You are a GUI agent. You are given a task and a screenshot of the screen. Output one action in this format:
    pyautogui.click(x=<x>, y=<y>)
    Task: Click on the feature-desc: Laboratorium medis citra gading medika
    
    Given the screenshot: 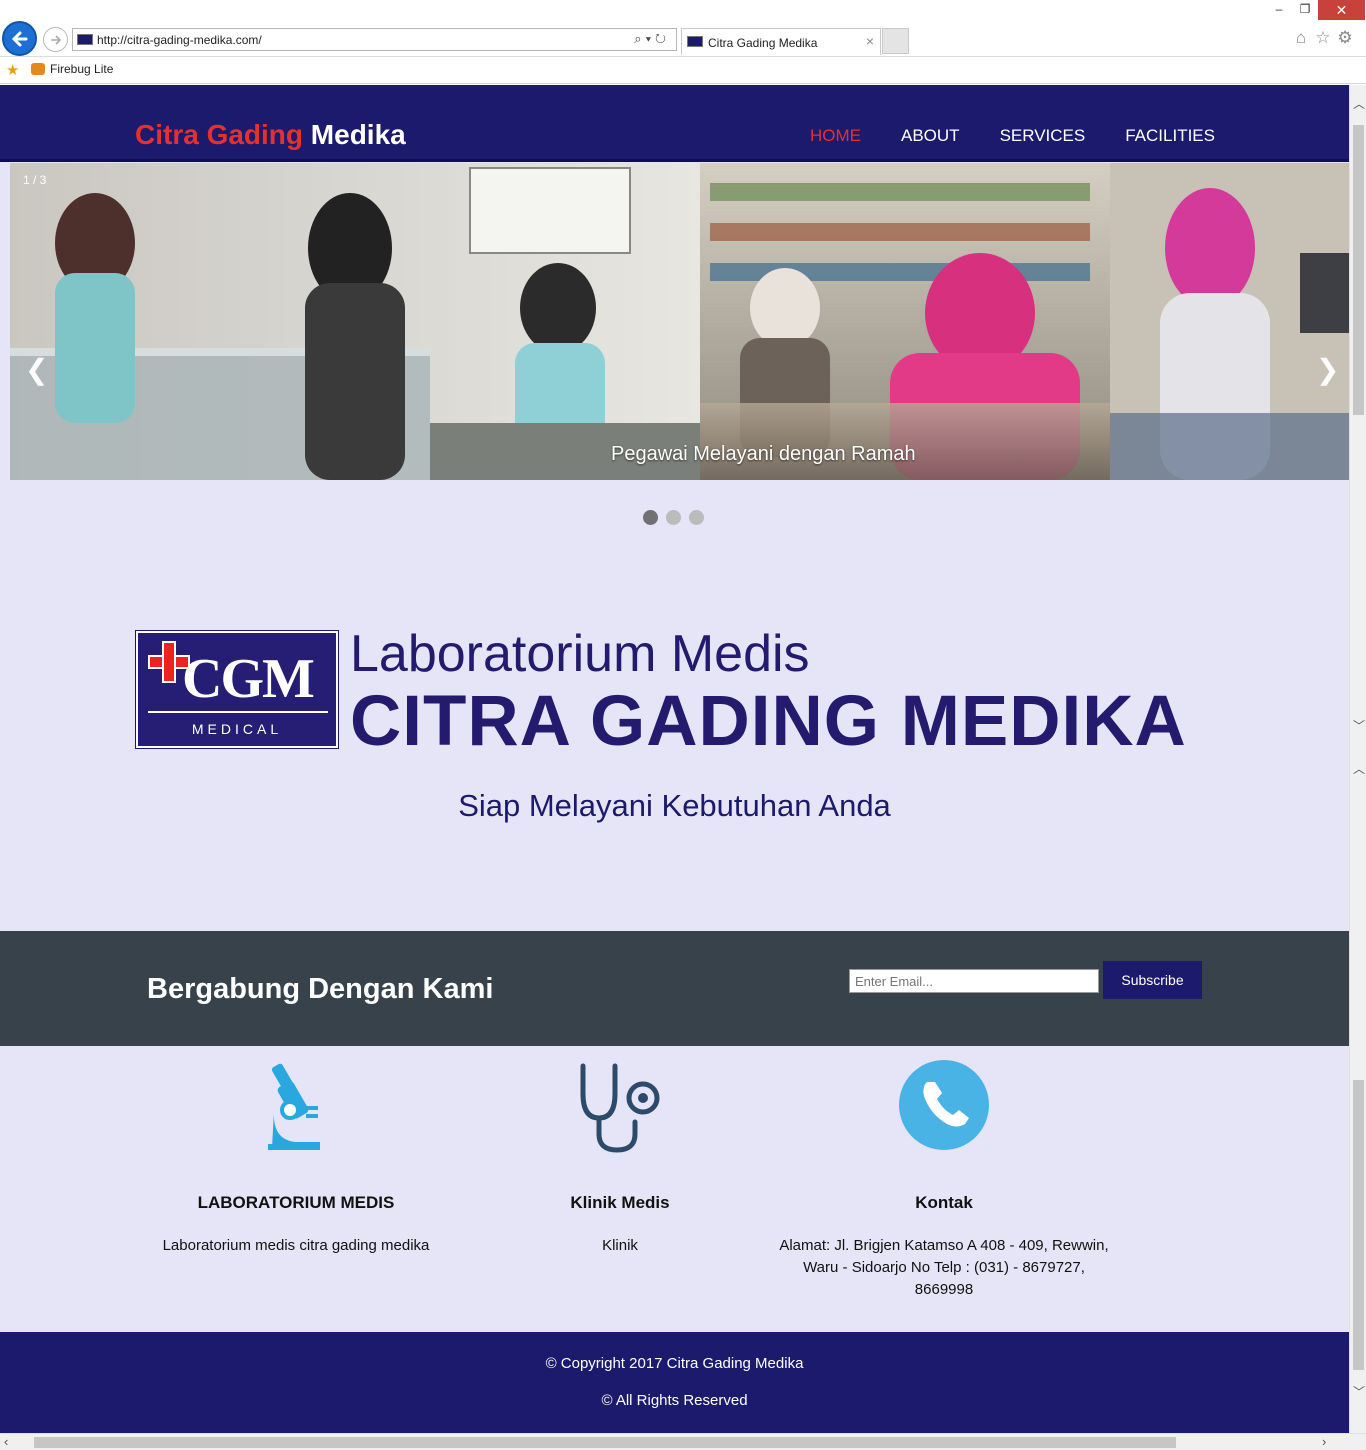 What is the action you would take?
    pyautogui.click(x=296, y=1245)
    